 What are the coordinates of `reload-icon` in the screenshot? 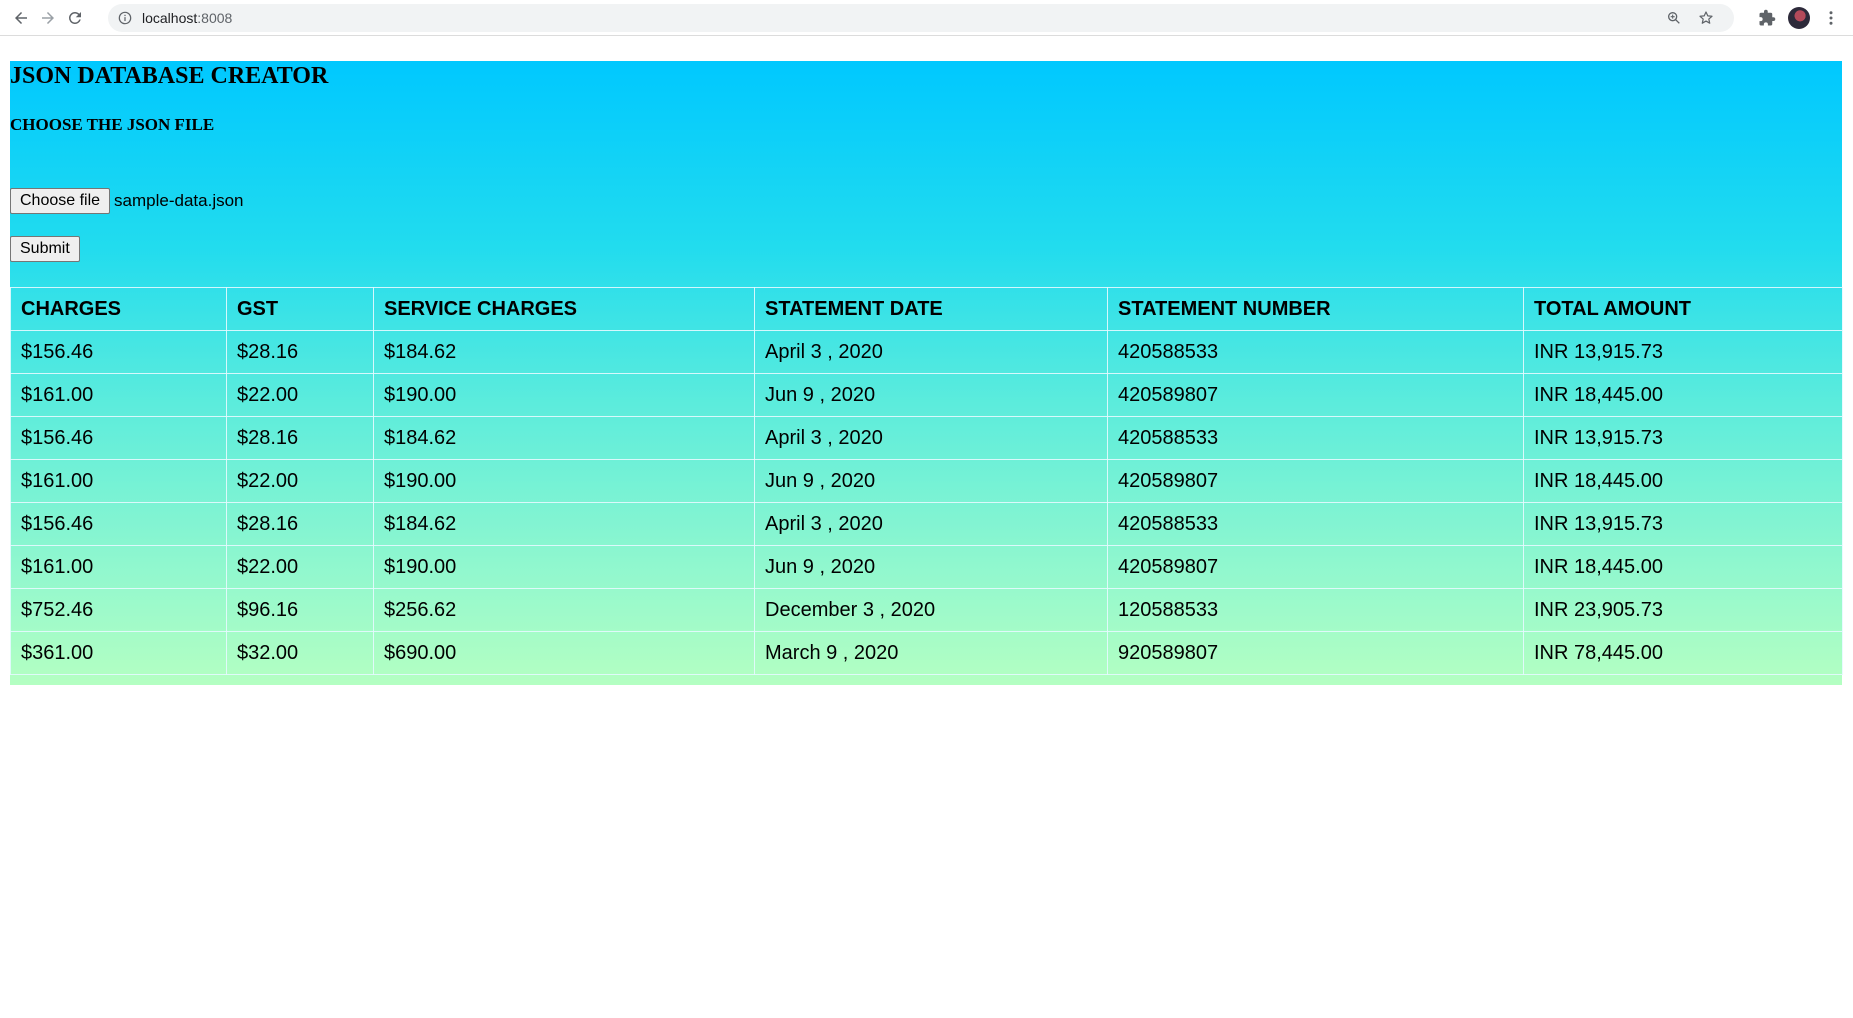 It's located at (75, 18).